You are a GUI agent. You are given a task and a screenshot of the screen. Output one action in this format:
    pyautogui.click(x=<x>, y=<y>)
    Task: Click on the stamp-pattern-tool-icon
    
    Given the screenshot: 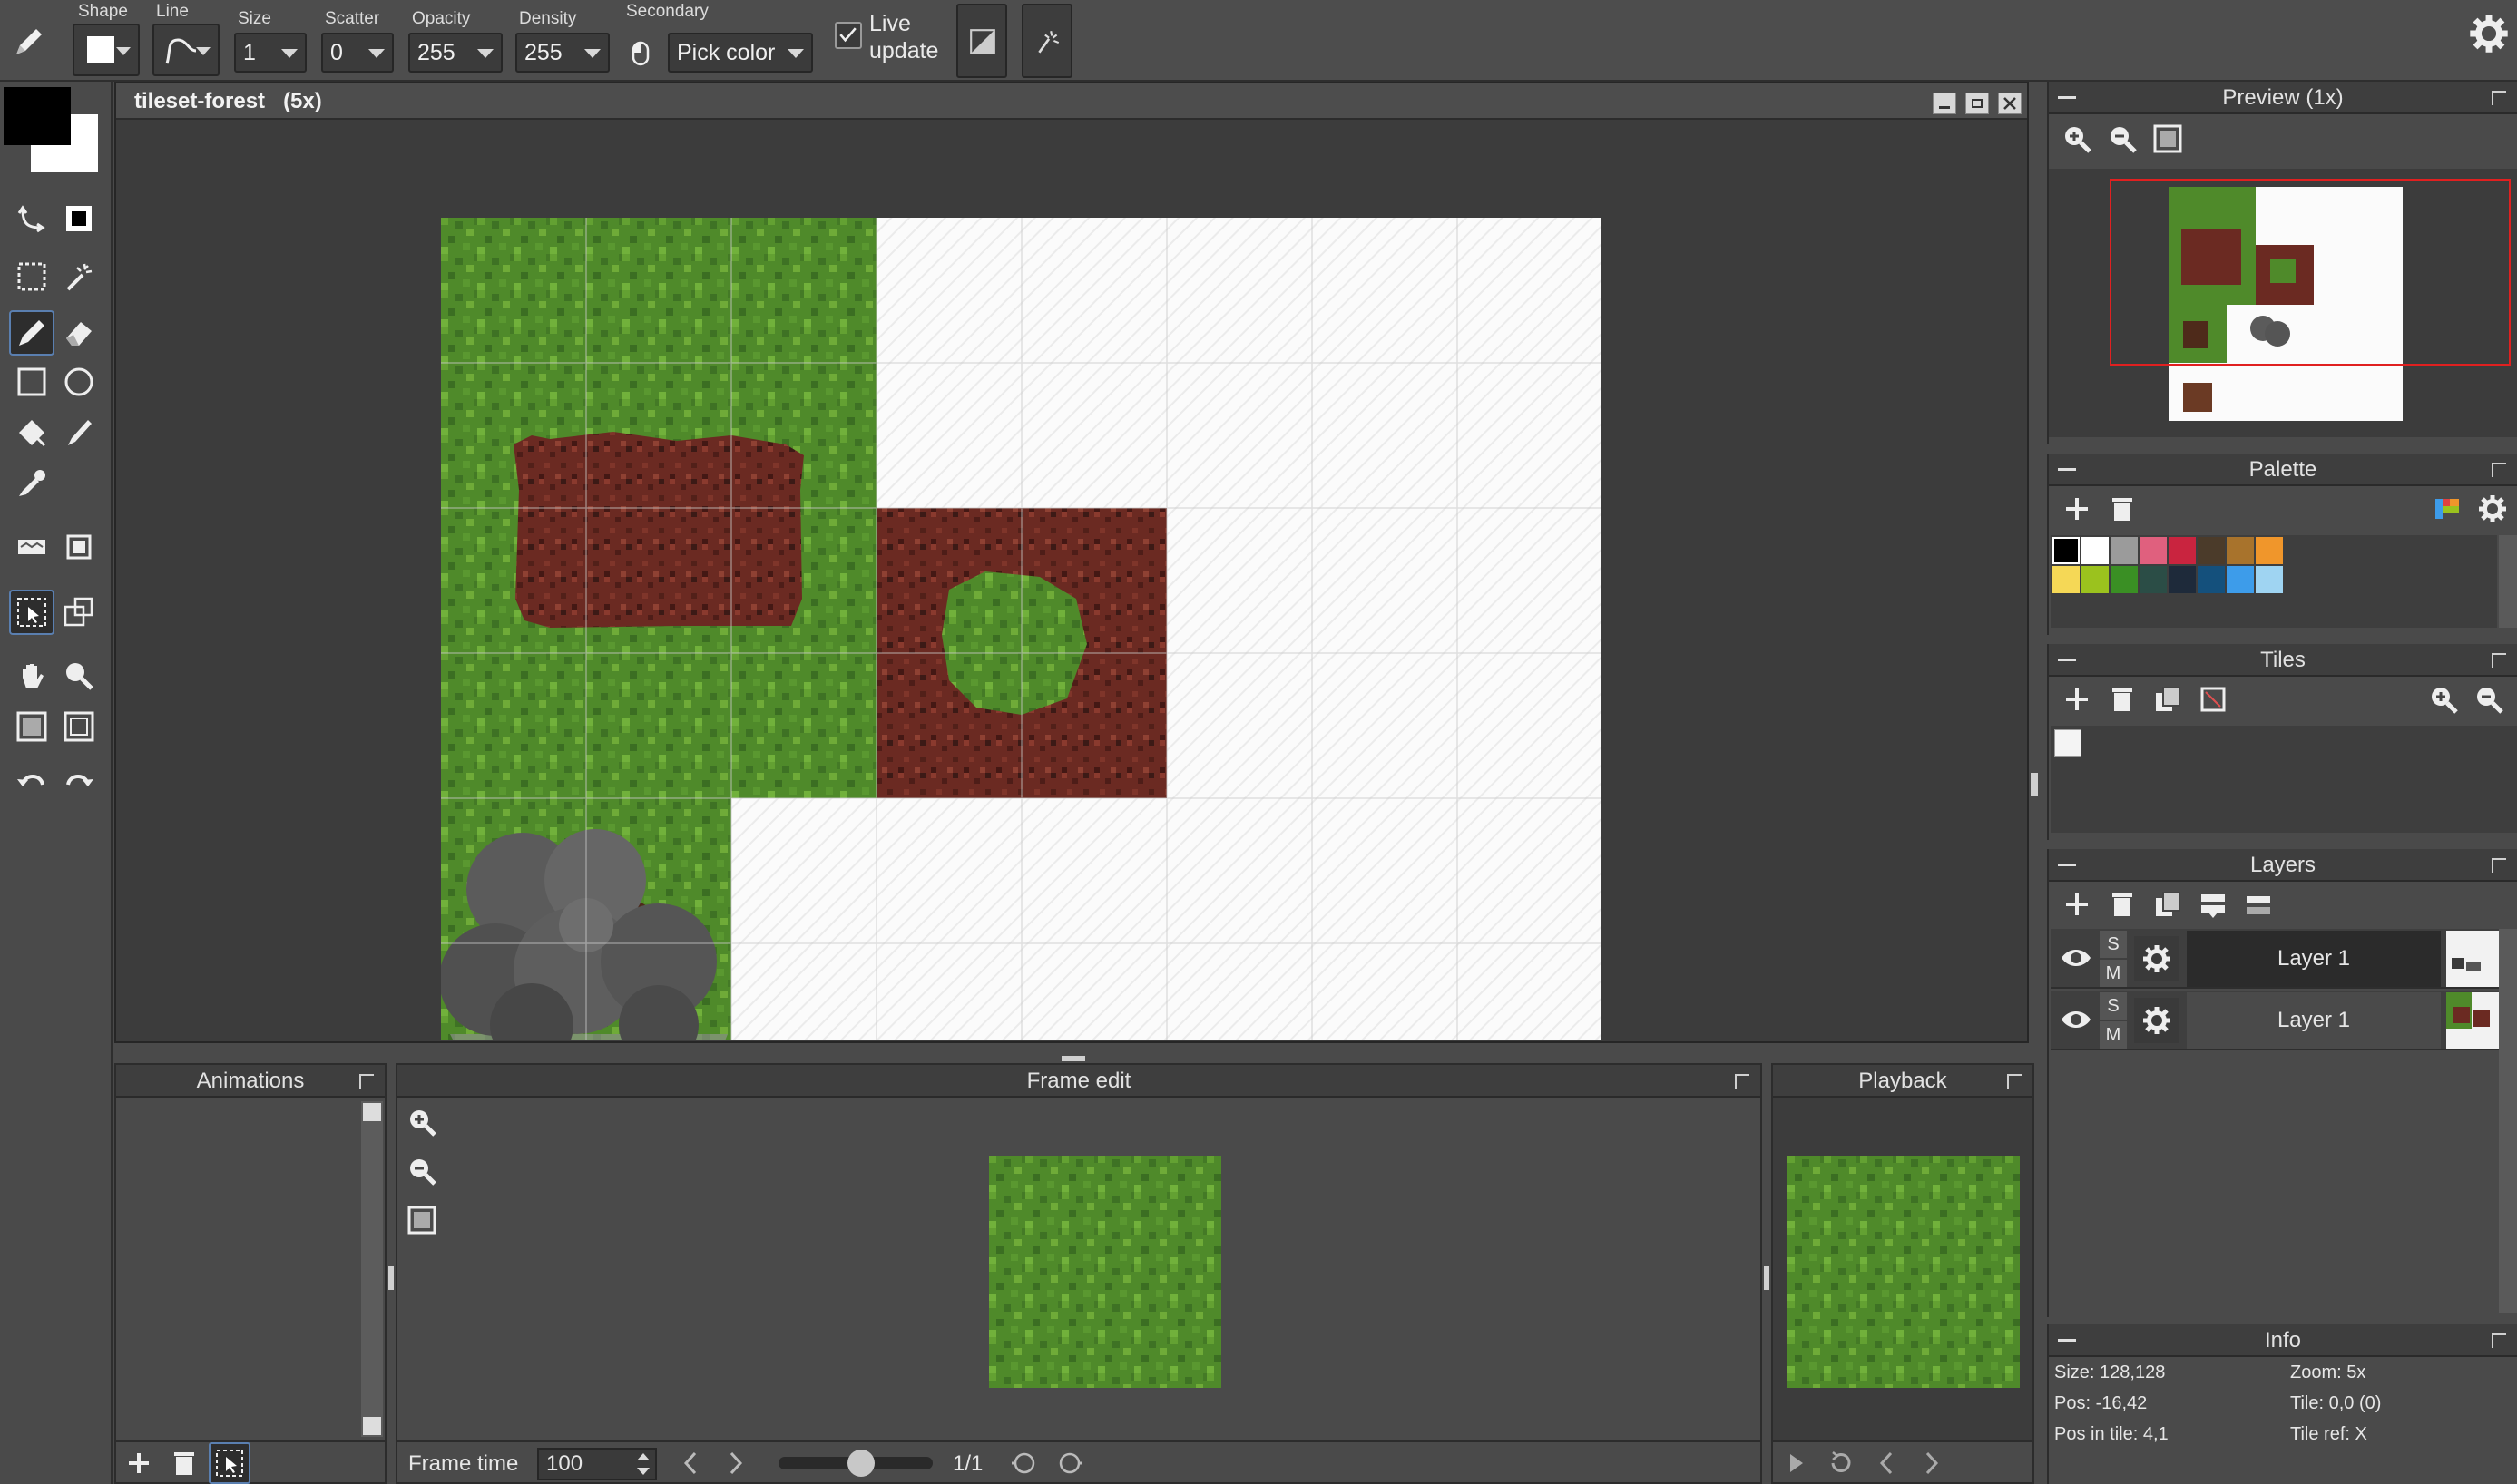 What is the action you would take?
    pyautogui.click(x=32, y=547)
    